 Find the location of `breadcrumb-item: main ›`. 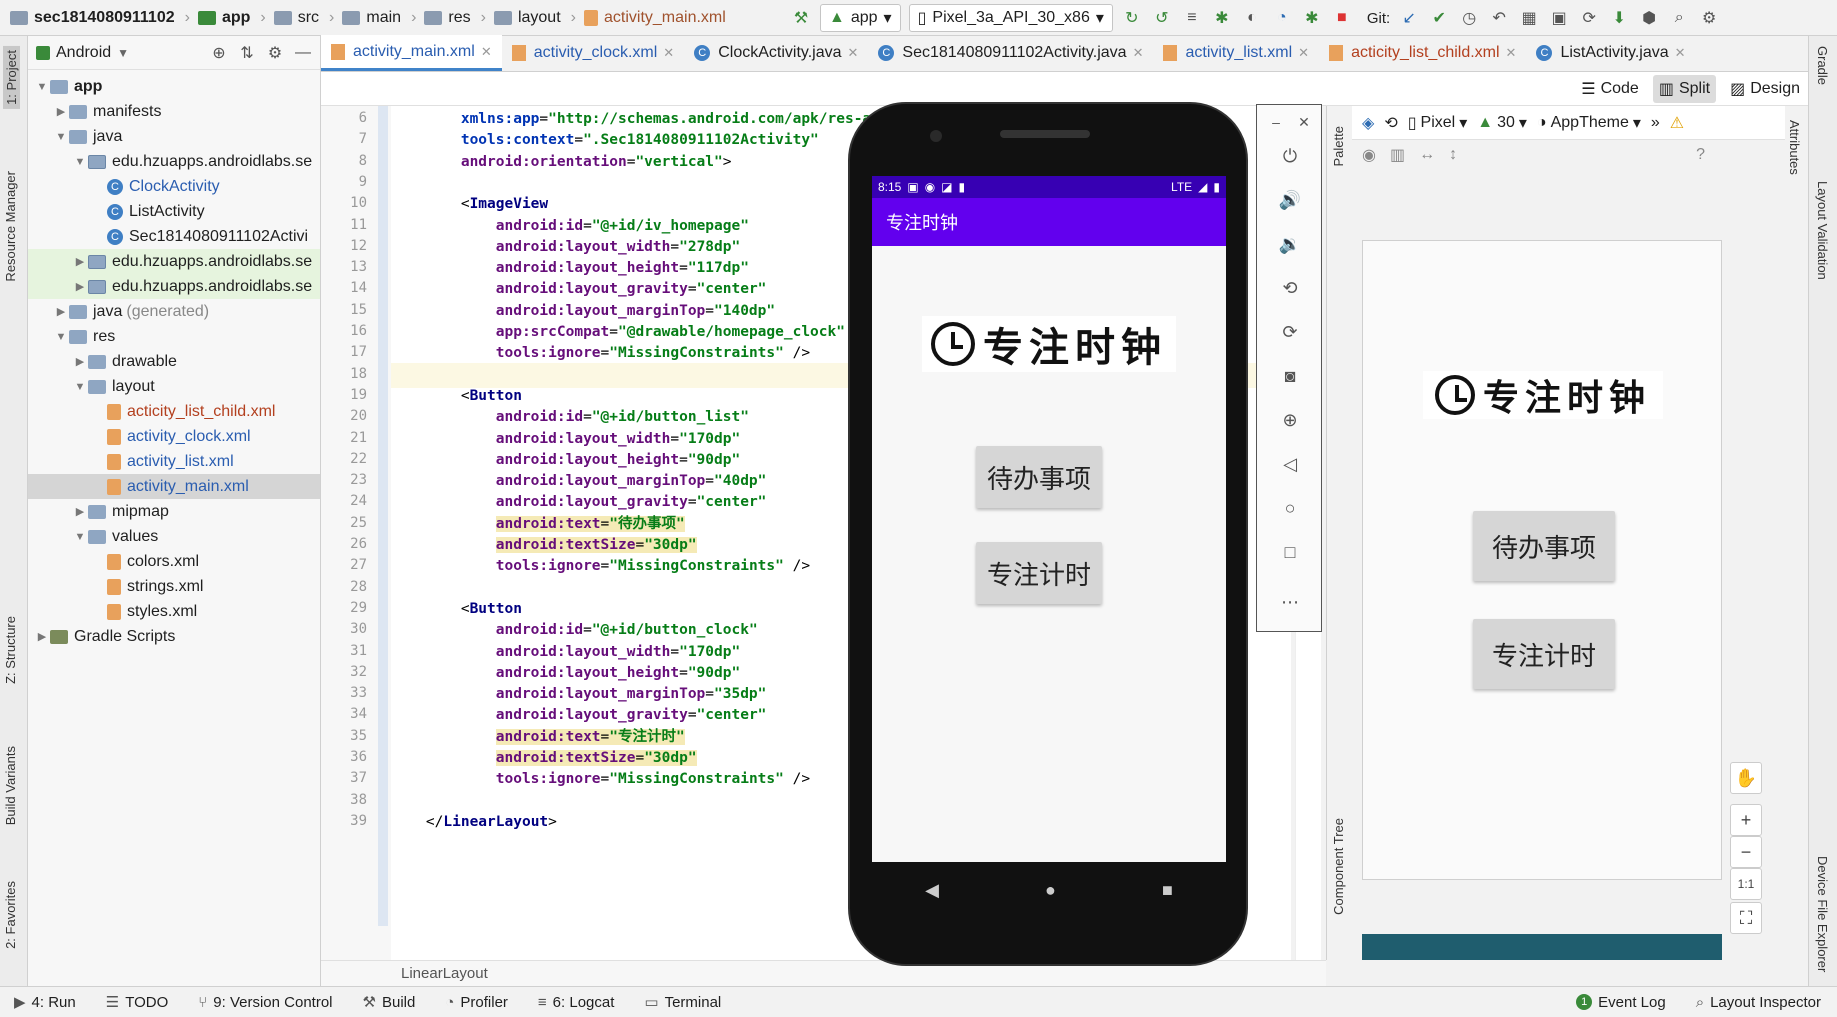

breadcrumb-item: main › is located at coordinates (379, 18).